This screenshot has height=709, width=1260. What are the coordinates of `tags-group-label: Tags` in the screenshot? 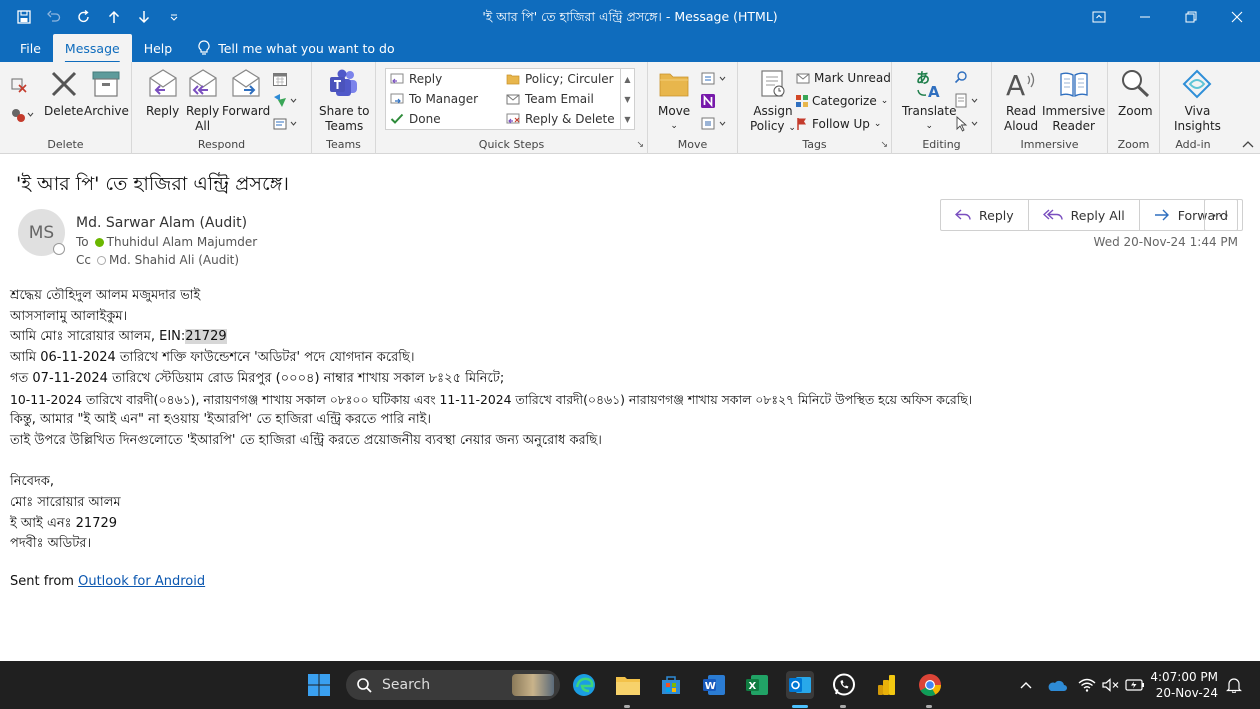 It's located at (814, 144).